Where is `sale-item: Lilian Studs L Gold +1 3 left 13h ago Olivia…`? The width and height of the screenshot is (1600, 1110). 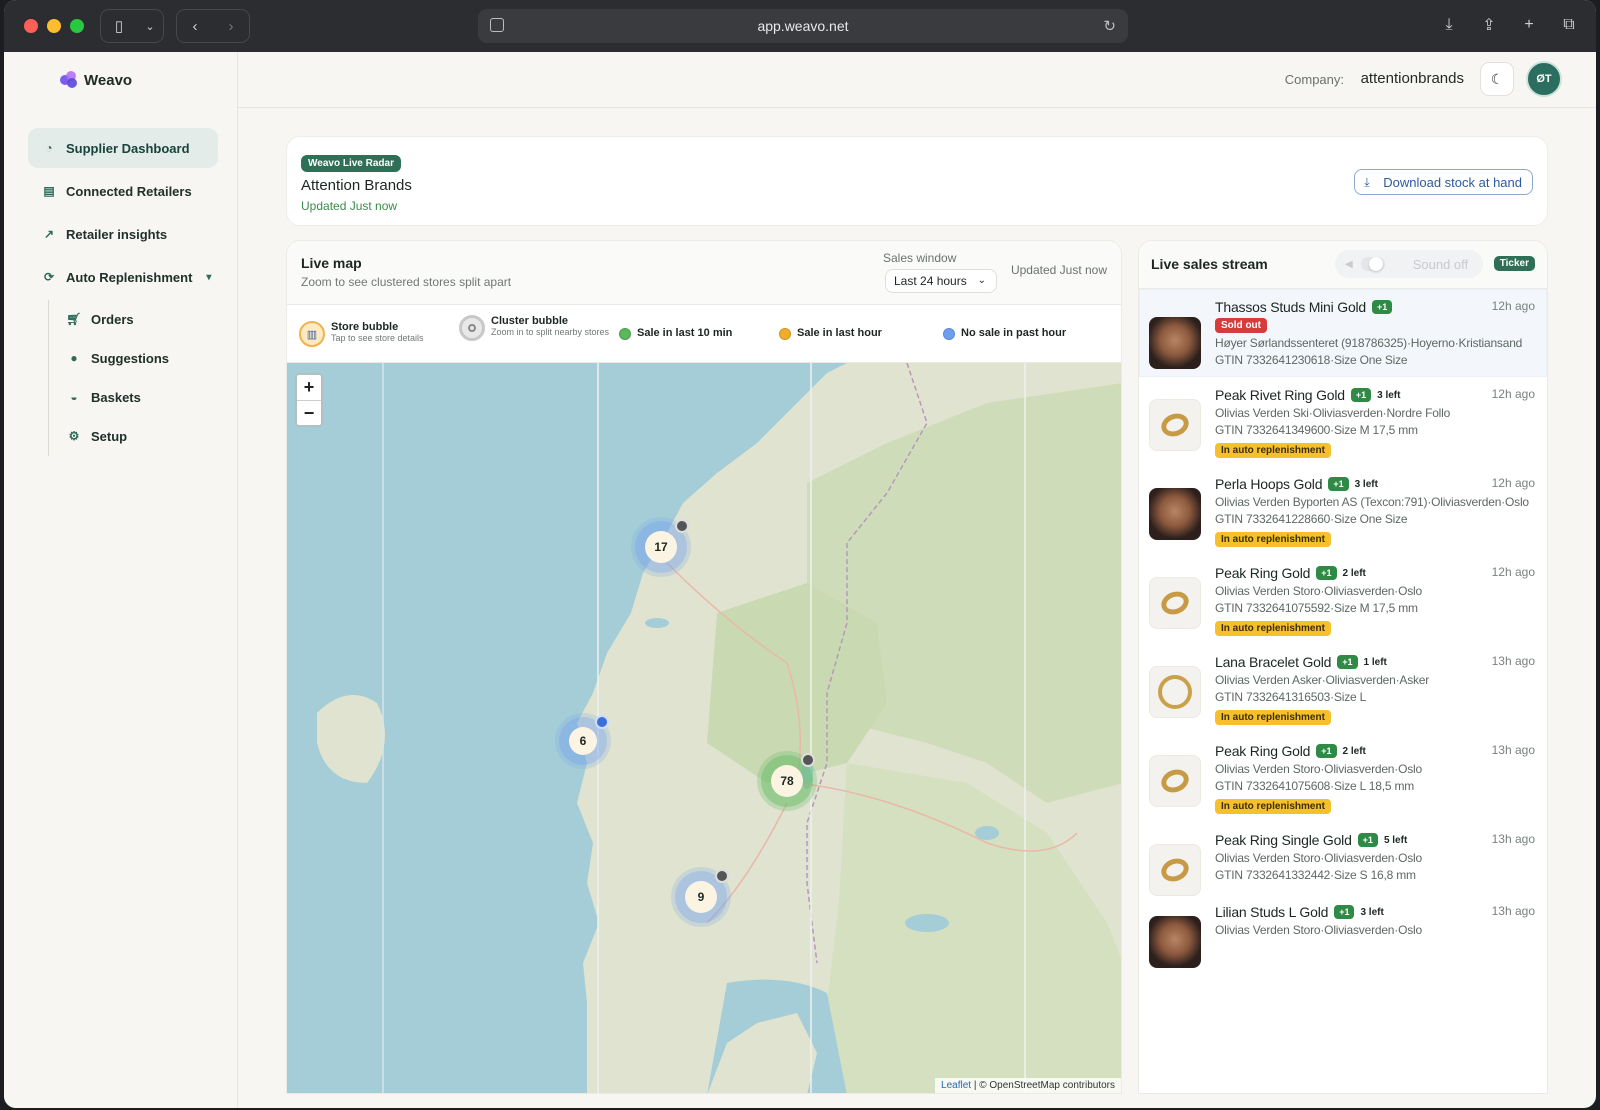
sale-item: Lilian Studs L Gold +1 3 left 13h ago Olivia… is located at coordinates (1343, 931).